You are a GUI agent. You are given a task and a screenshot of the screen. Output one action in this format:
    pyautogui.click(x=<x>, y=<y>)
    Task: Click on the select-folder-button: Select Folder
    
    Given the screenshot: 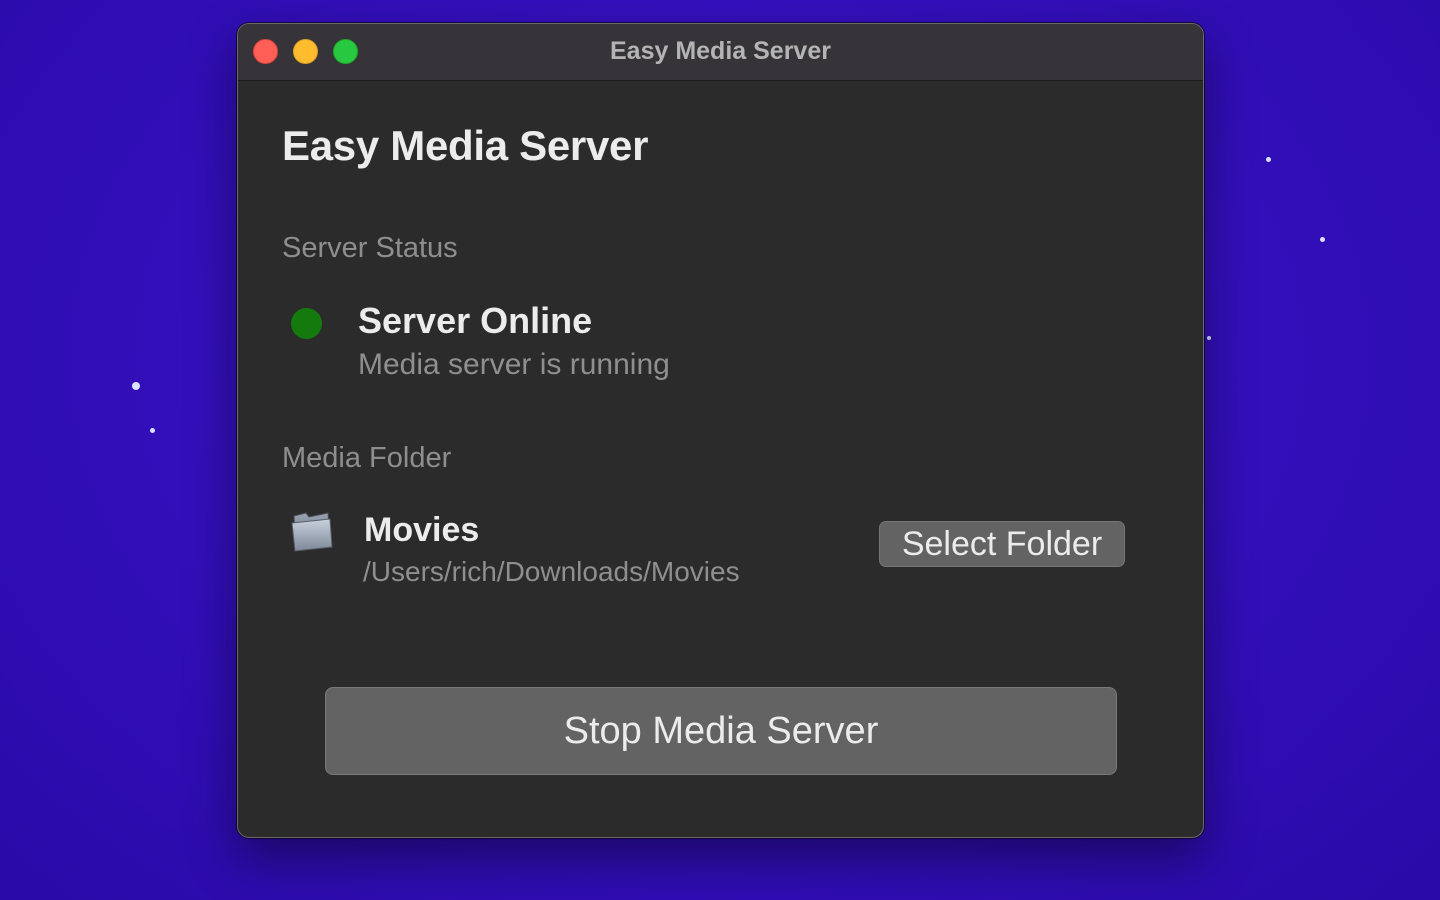 What is the action you would take?
    pyautogui.click(x=1002, y=544)
    